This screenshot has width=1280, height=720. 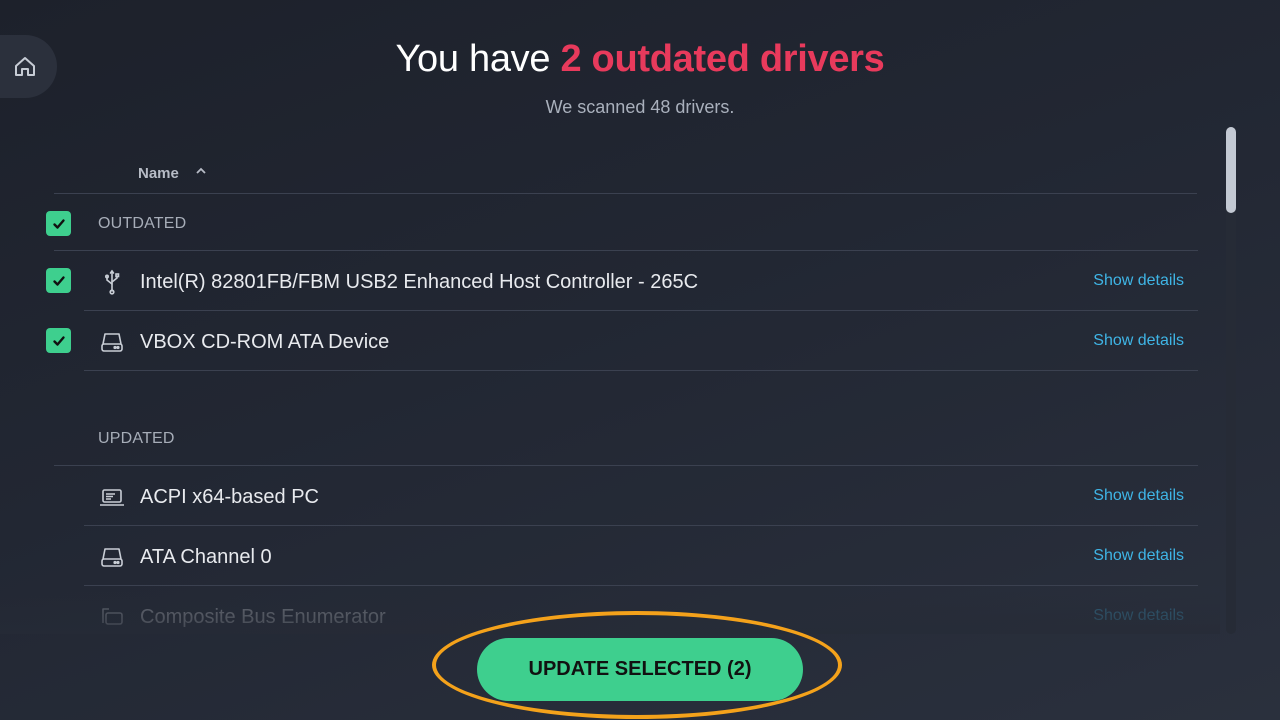 What do you see at coordinates (206, 557) in the screenshot?
I see `driver-name: ATA Channel 0` at bounding box center [206, 557].